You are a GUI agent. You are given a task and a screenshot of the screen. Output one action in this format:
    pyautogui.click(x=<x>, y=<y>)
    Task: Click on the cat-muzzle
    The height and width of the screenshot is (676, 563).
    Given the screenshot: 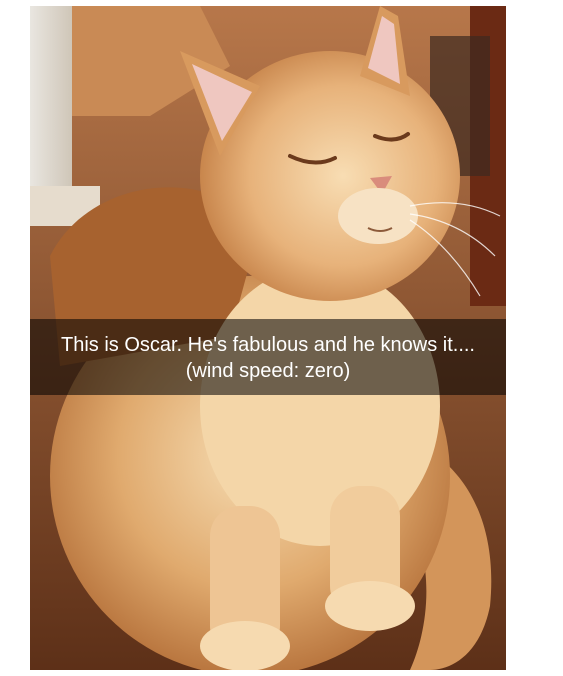 What is the action you would take?
    pyautogui.click(x=378, y=216)
    